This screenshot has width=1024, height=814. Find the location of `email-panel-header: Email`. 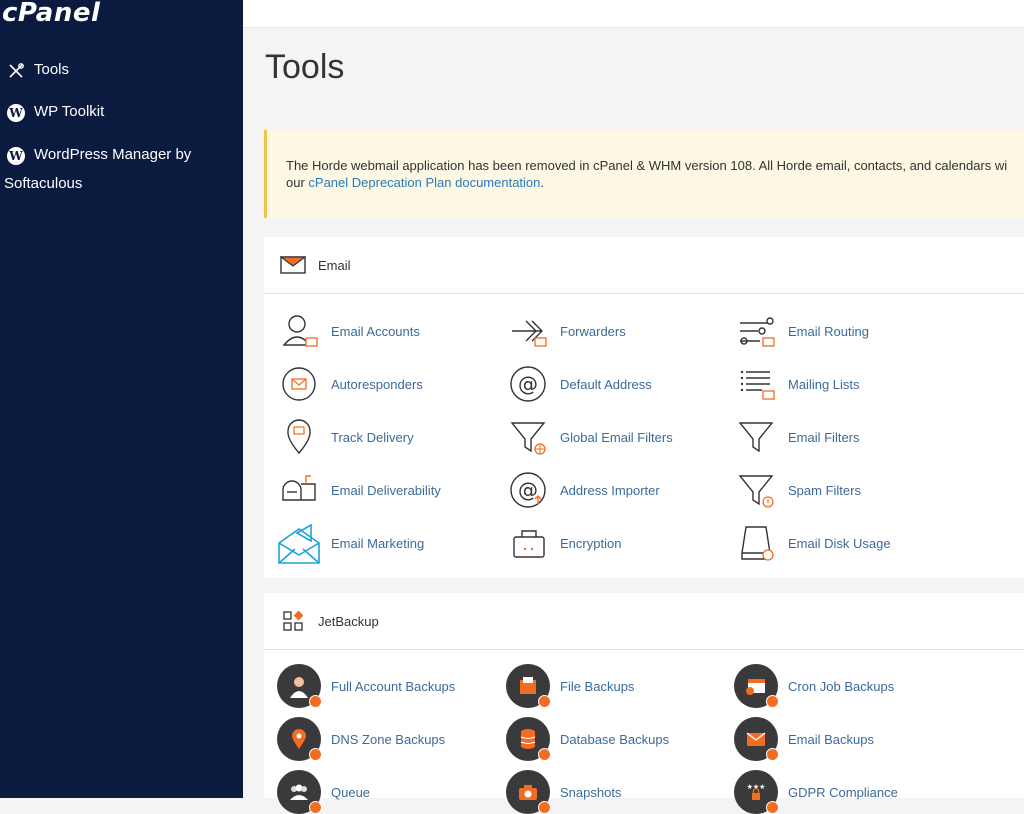

email-panel-header: Email is located at coordinates (644, 265).